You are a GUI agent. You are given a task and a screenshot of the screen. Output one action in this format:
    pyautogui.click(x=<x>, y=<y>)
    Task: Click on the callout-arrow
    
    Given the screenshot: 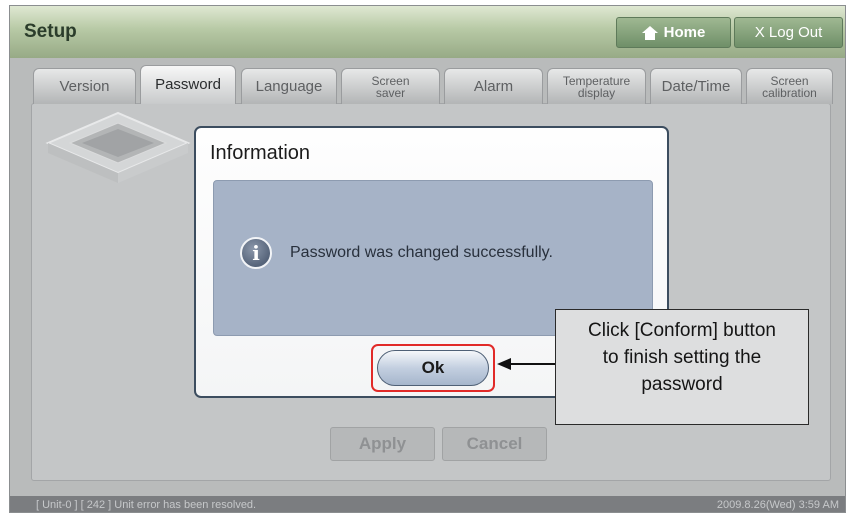 What is the action you would take?
    pyautogui.click(x=526, y=364)
    